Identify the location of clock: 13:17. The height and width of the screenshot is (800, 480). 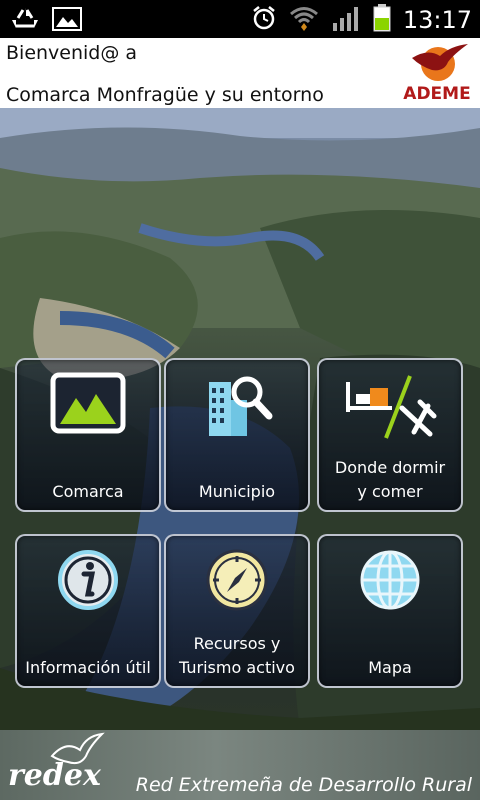
(437, 20).